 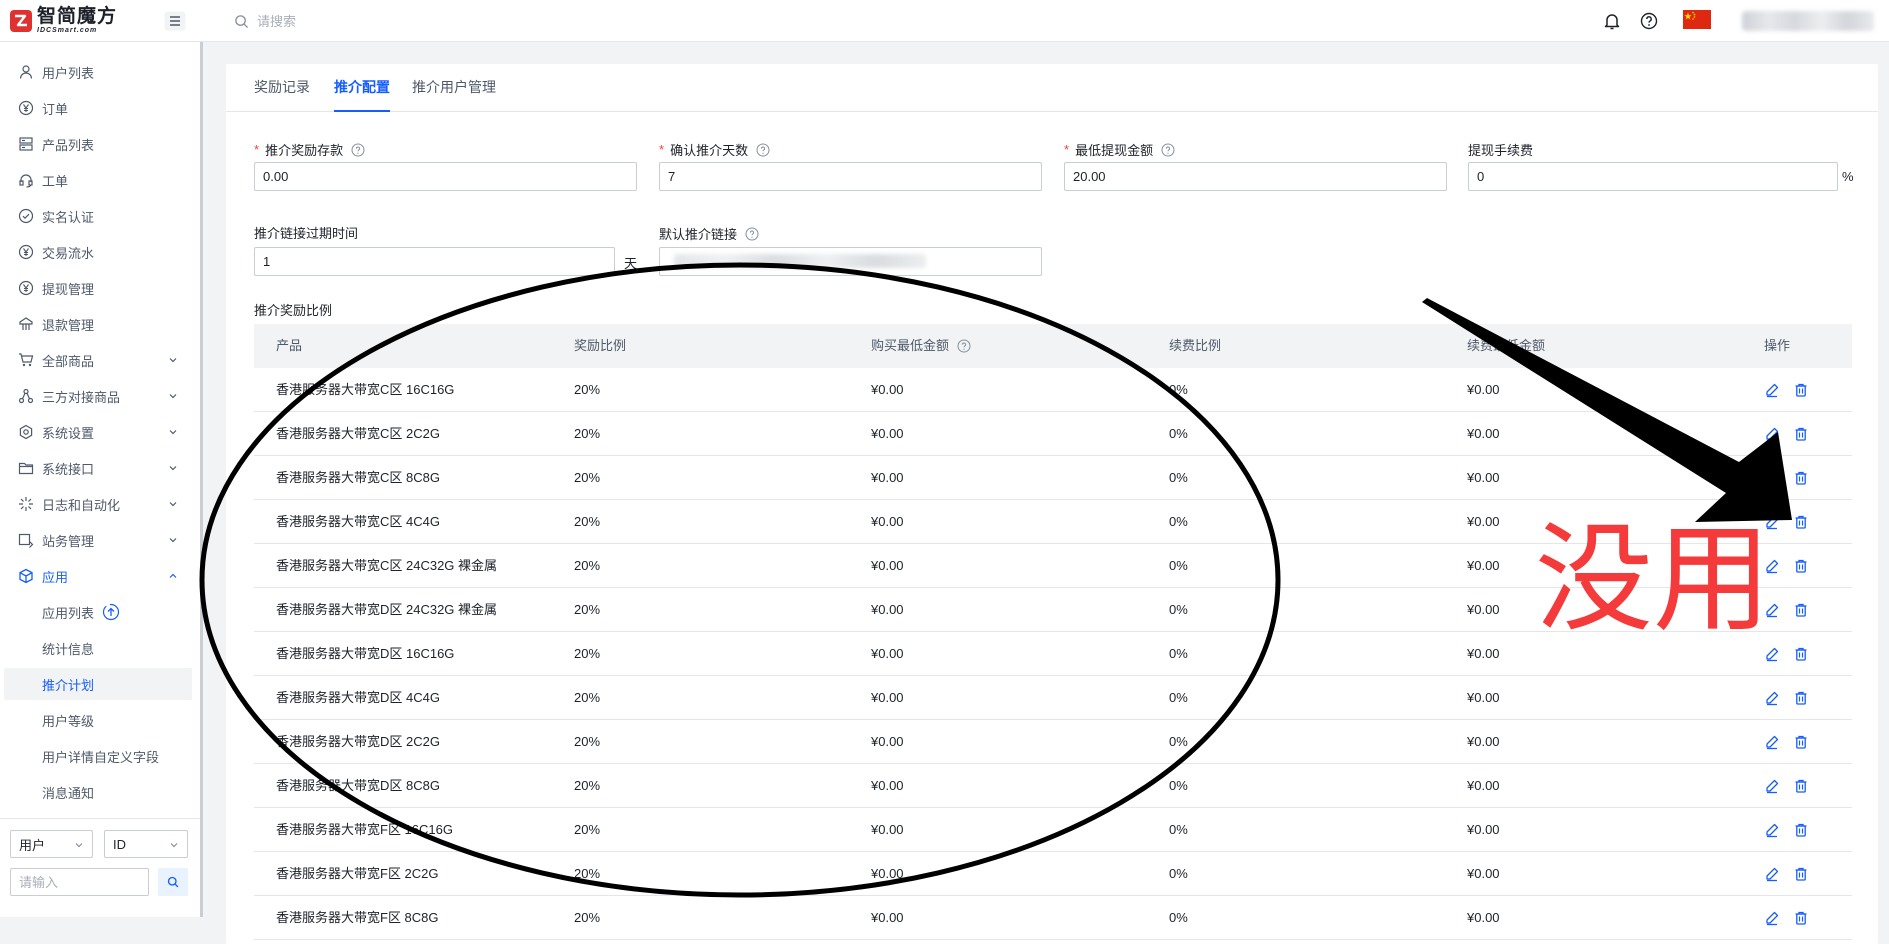 What do you see at coordinates (887, 917) in the screenshot?
I see `cell-min-purchase: ¥0.00` at bounding box center [887, 917].